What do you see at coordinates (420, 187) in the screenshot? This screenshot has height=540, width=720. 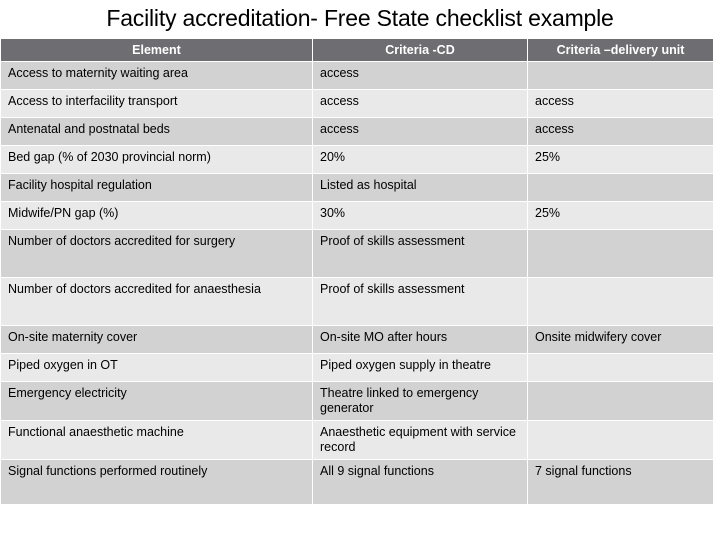 I see `cell-criteria-cd: Listed as hospital` at bounding box center [420, 187].